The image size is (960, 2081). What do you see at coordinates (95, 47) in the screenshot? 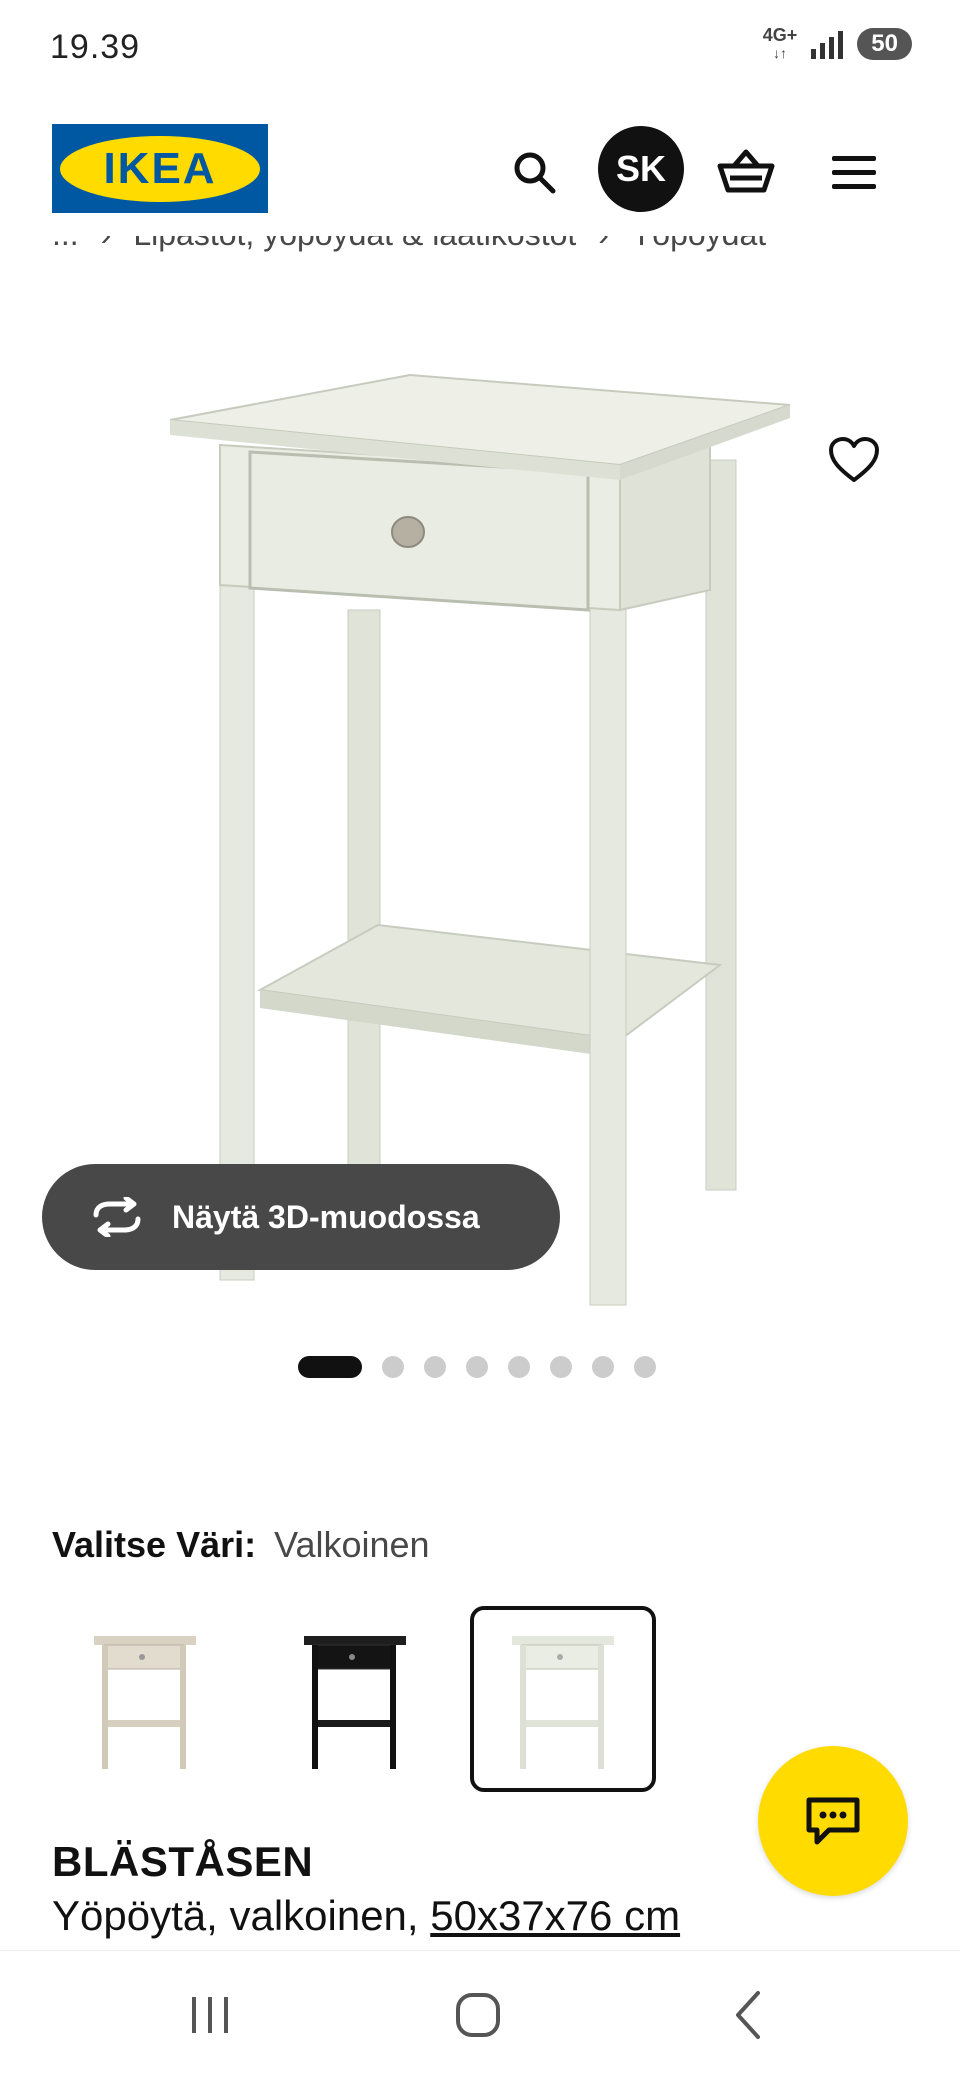
I see `status-time: 19.39` at bounding box center [95, 47].